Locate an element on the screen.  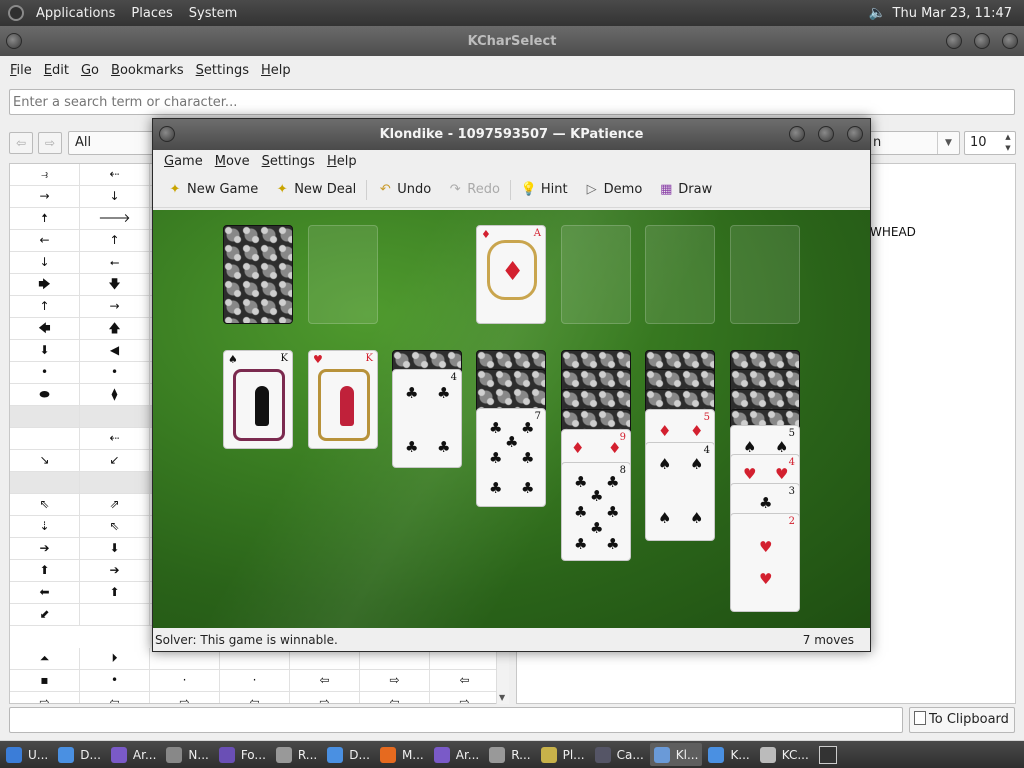
kpatience-titlebar: Klondike - 1097593507 — KPatience is located at coordinates (511, 134).